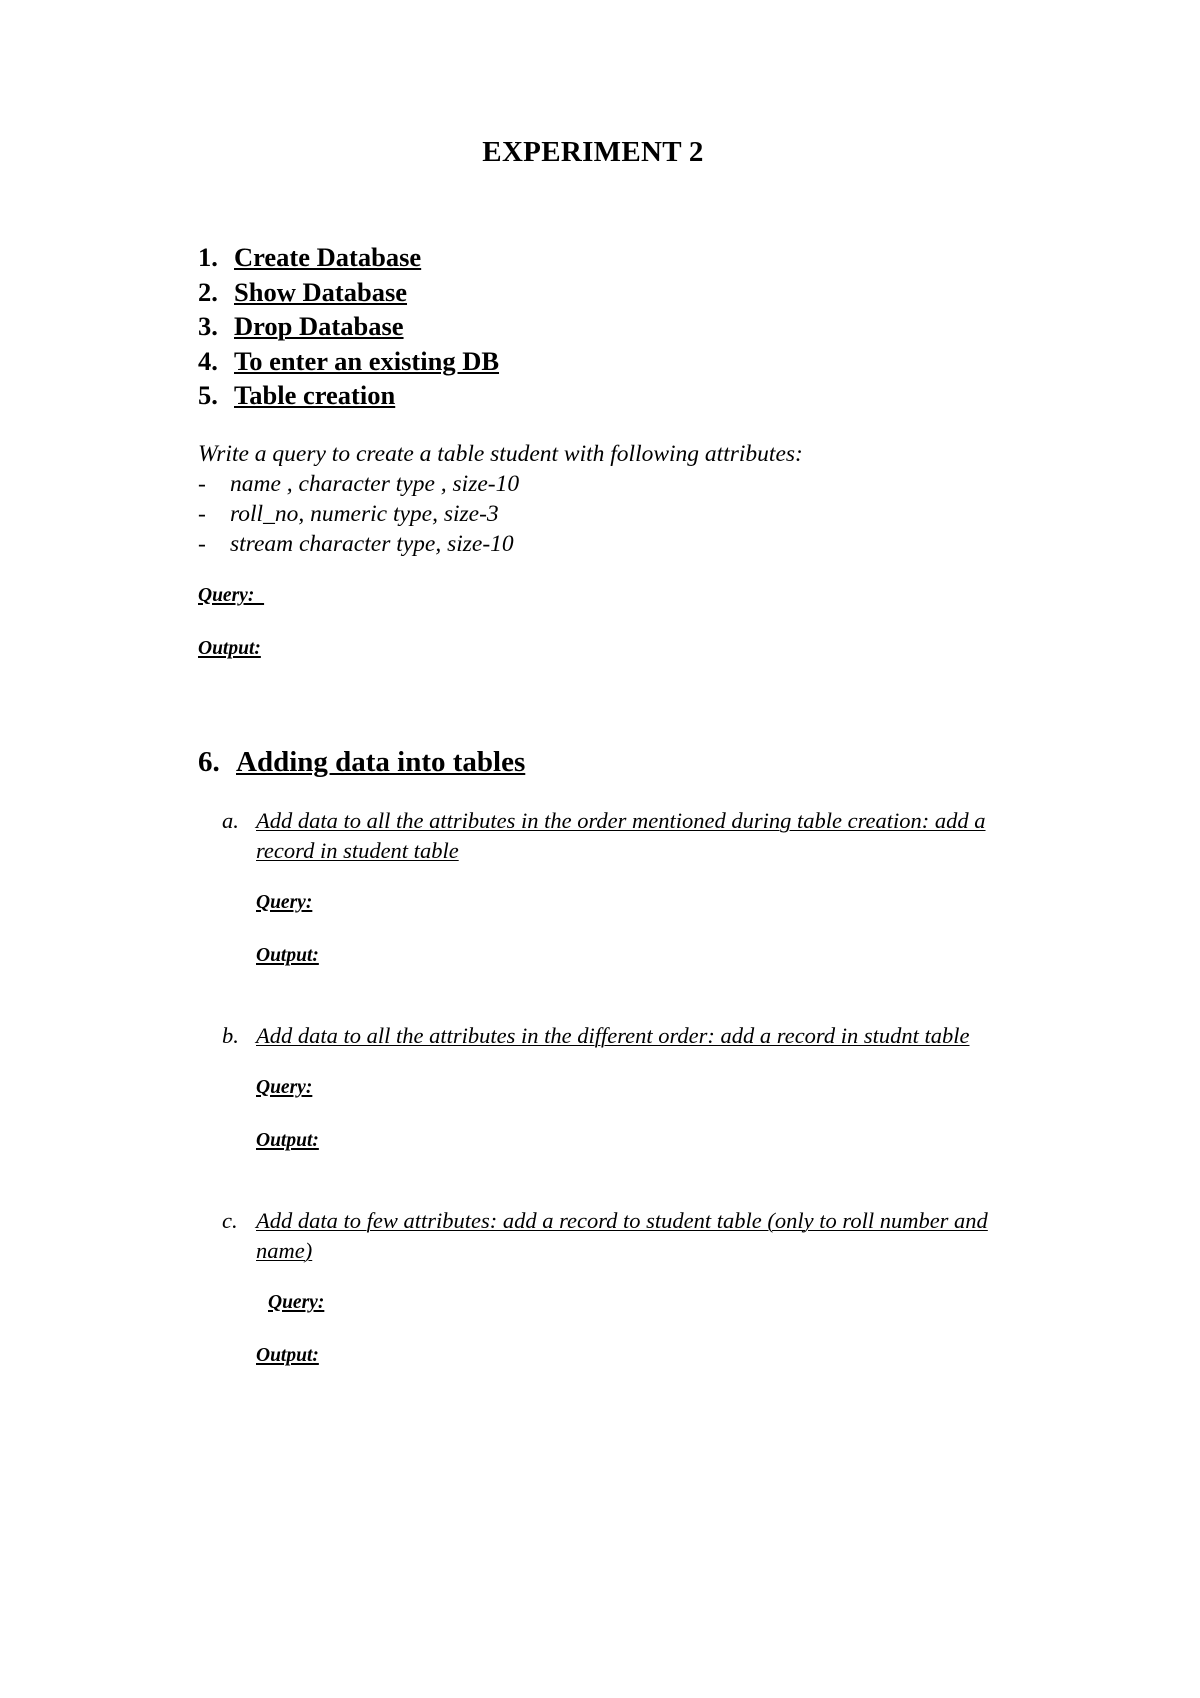  What do you see at coordinates (319, 326) in the screenshot?
I see `list-item-label: Drop Database` at bounding box center [319, 326].